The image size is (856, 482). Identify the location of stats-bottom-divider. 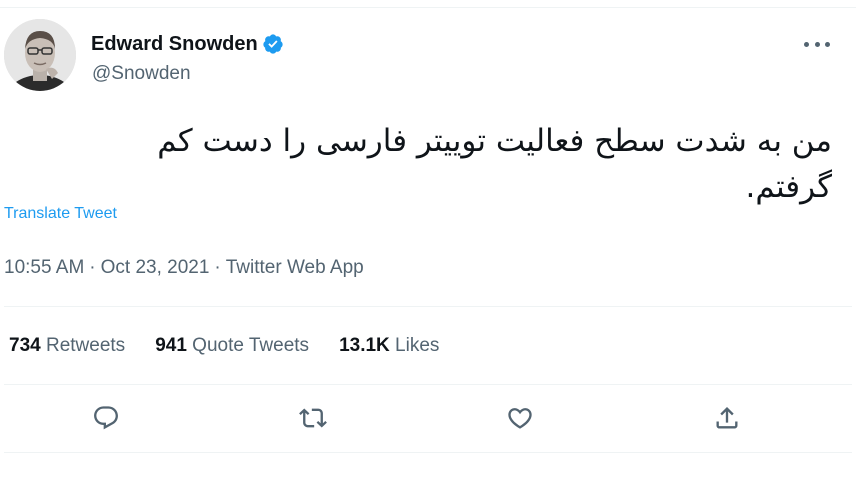
(428, 384).